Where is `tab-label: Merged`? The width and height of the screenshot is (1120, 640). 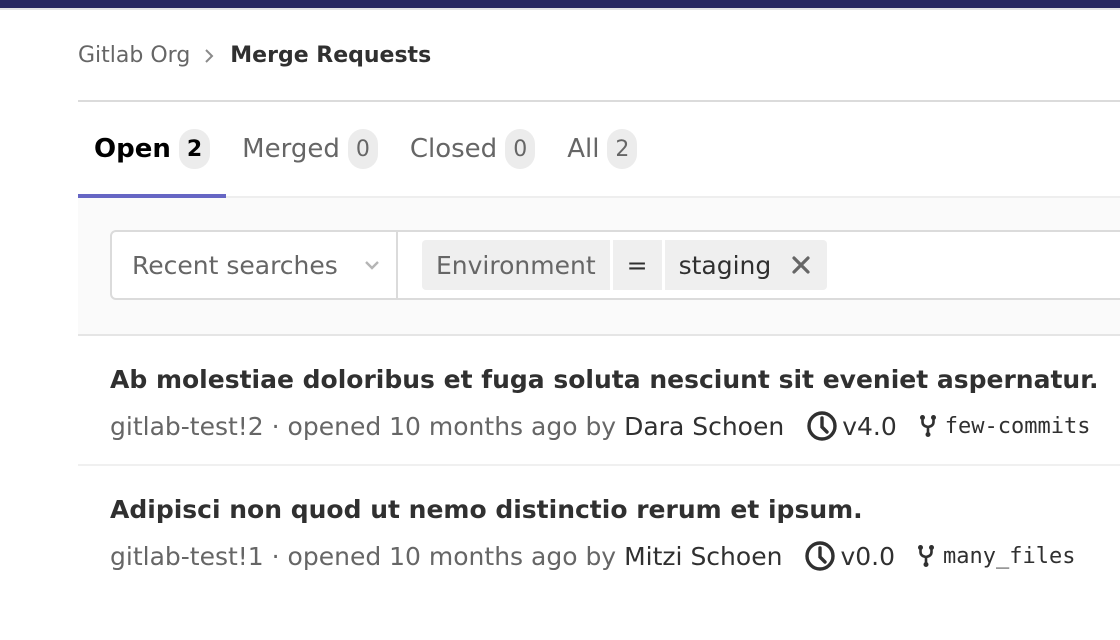 tab-label: Merged is located at coordinates (291, 149).